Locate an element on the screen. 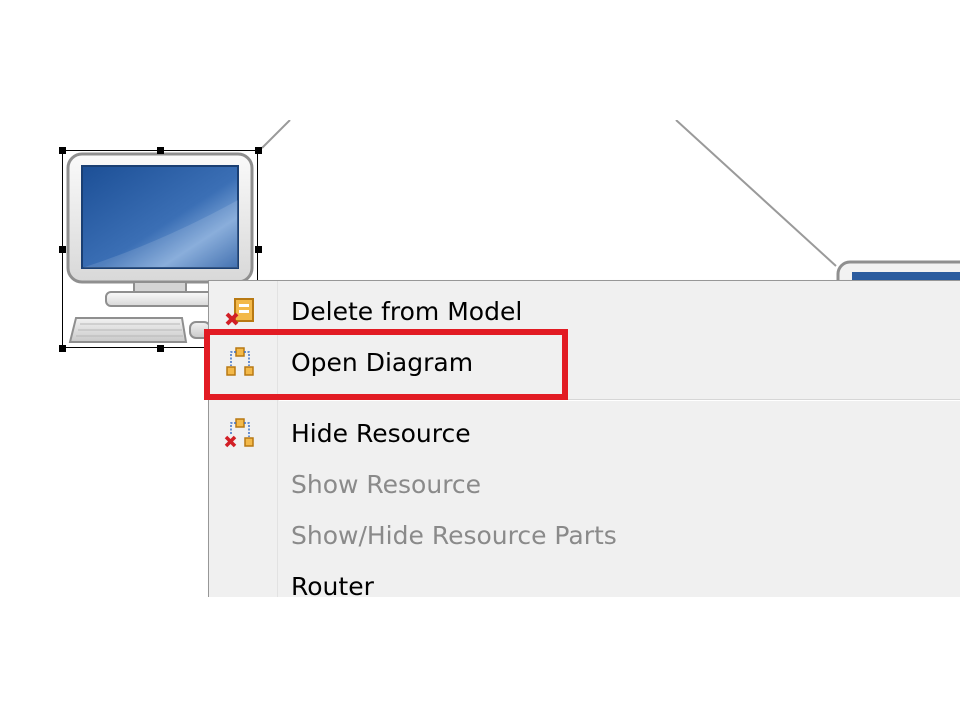 This screenshot has width=960, height=720. resize-handle-bottom is located at coordinates (160, 348).